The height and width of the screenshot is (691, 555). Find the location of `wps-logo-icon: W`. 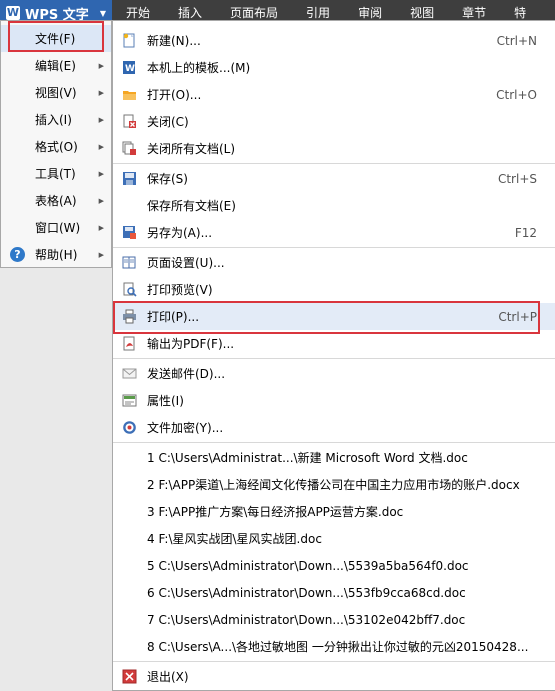

wps-logo-icon: W is located at coordinates (13, 13).